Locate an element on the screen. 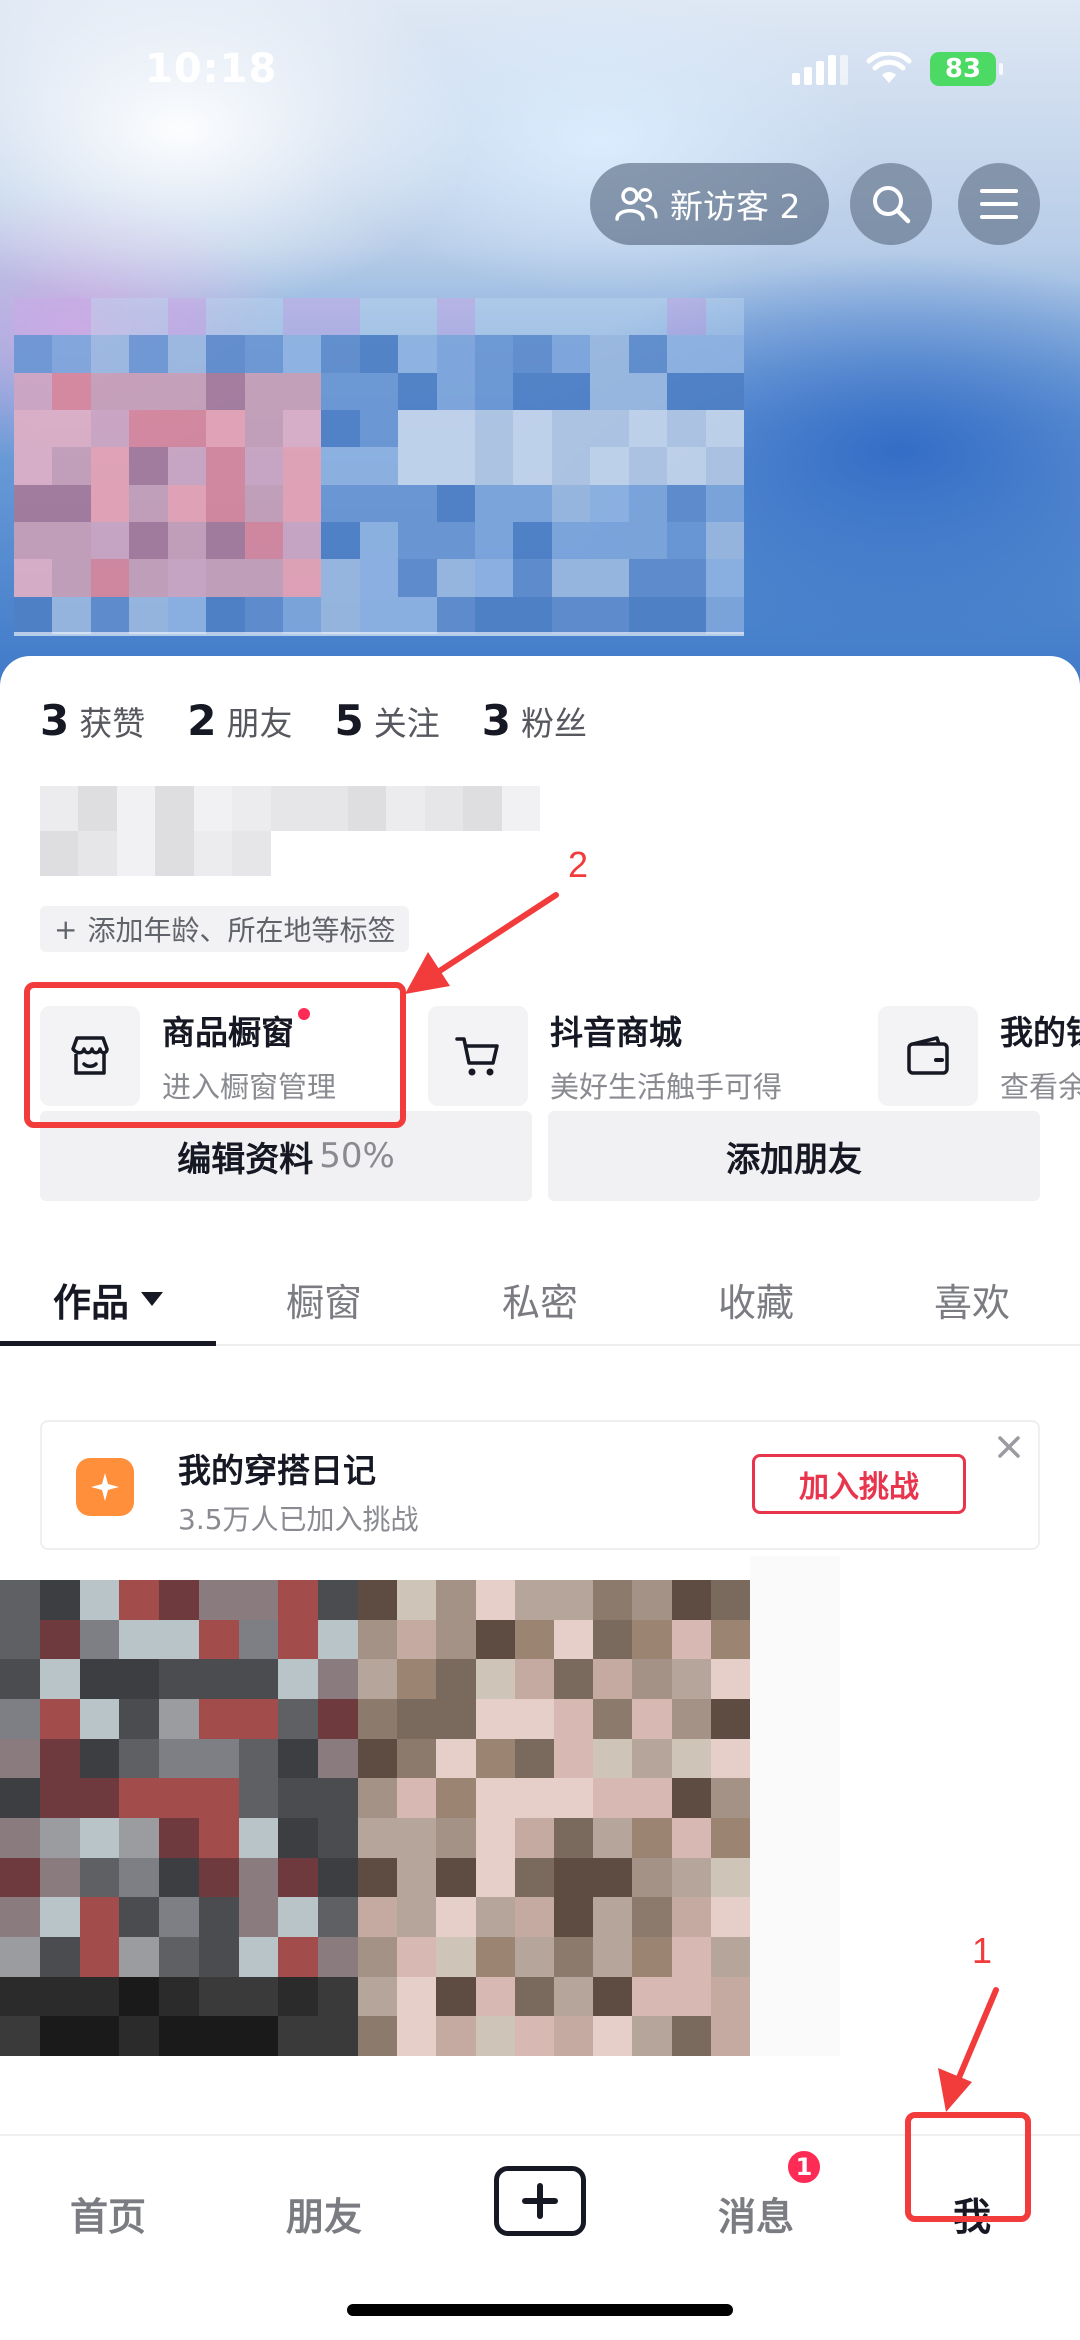 Image resolution: width=1080 pixels, height=2340 pixels. add-tags-chip: + 添加年龄、所在地等标签 is located at coordinates (225, 929).